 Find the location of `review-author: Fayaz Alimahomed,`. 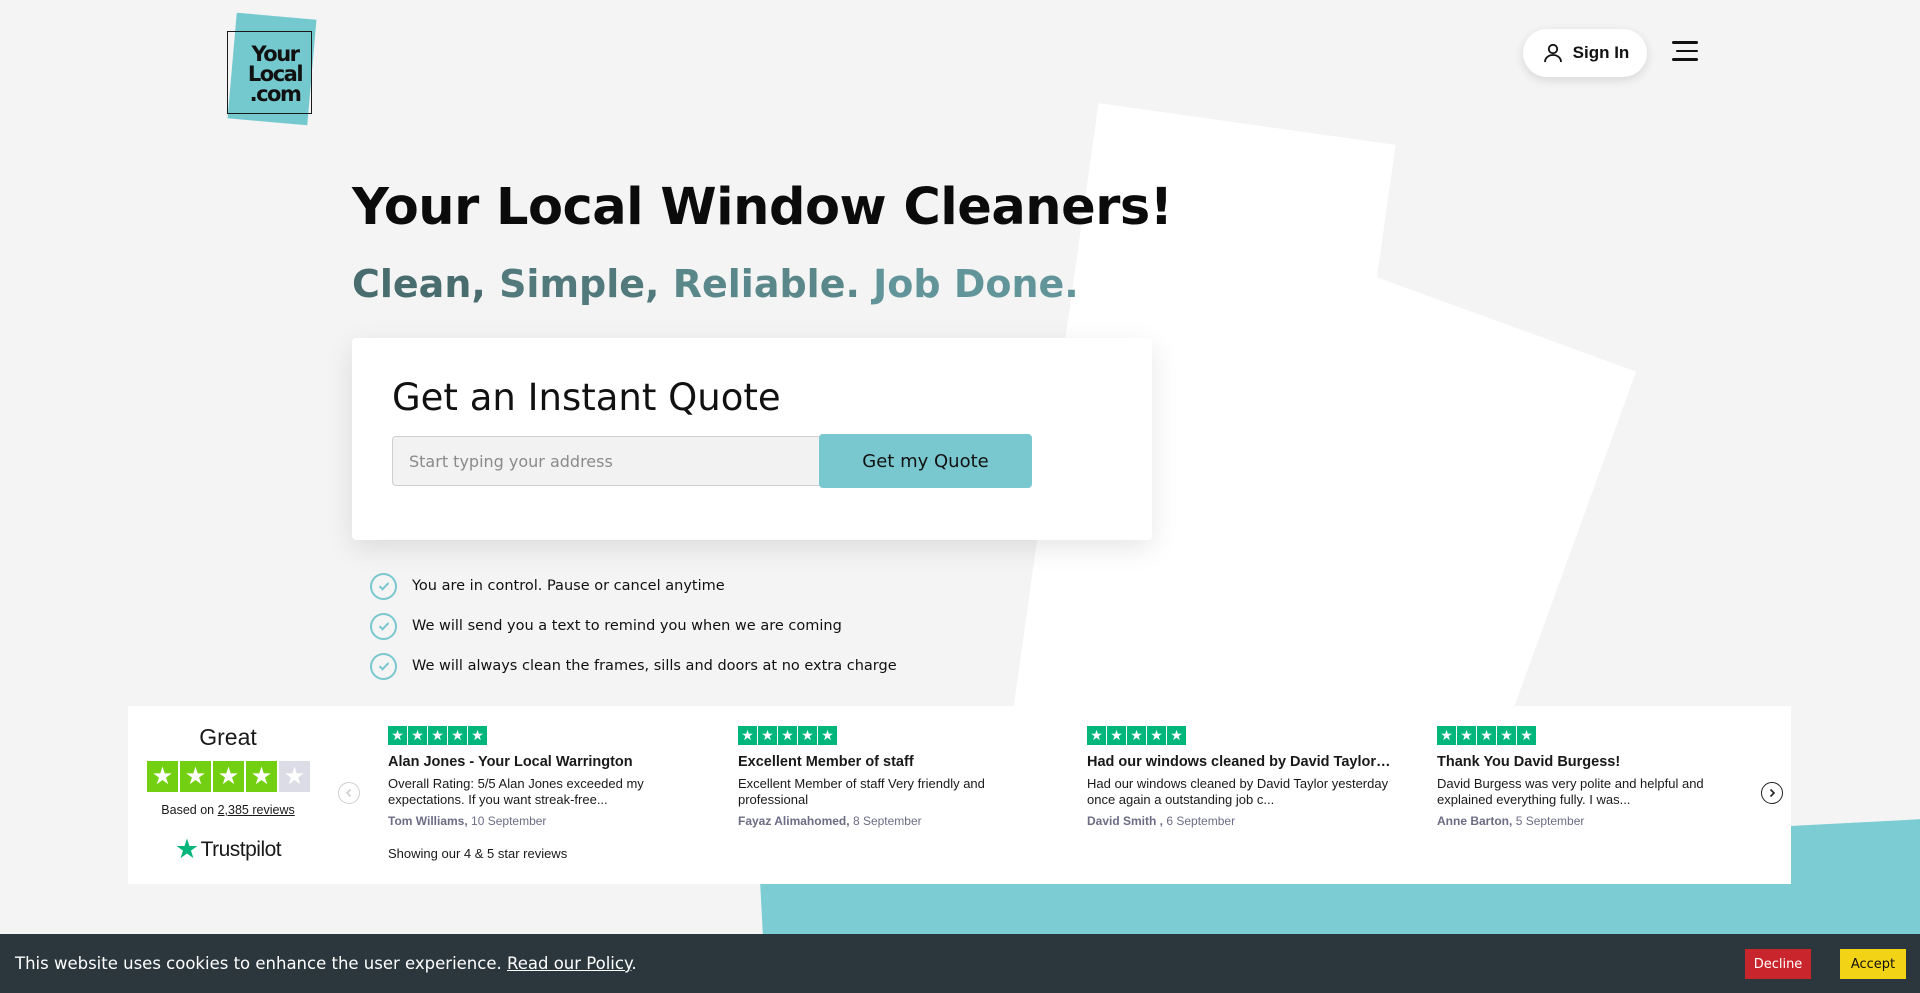

review-author: Fayaz Alimahomed, is located at coordinates (794, 821).